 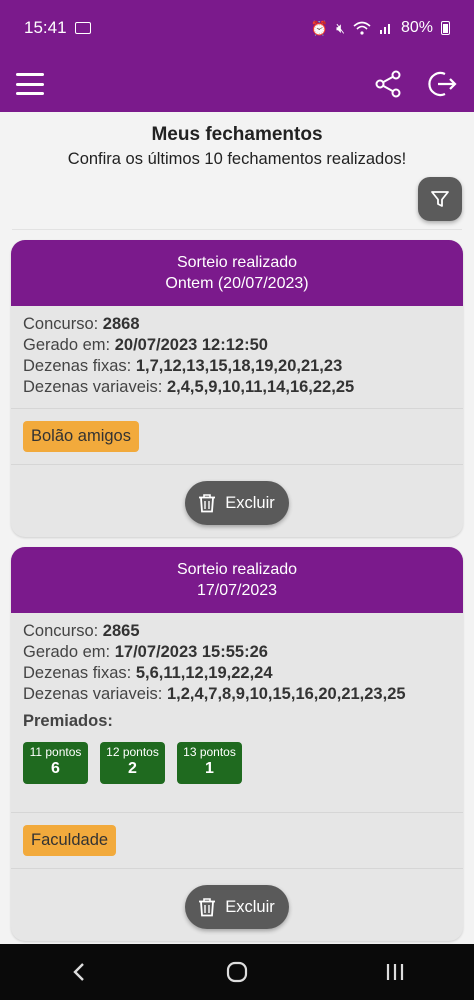 I want to click on fixas-value: 5,6,11,12,19,22,24, so click(x=204, y=673).